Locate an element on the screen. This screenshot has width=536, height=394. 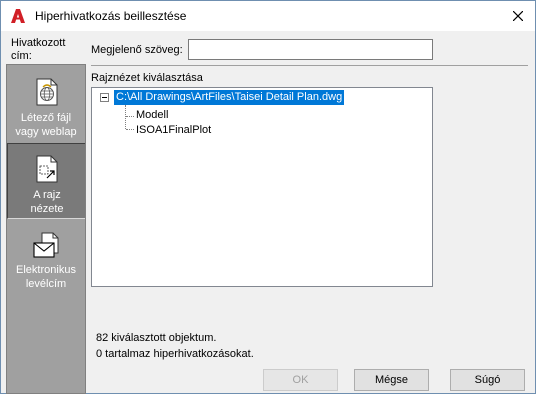
hyperlink-count-text: 0 tartalmaz hiperhivatkozásokat. is located at coordinates (175, 354).